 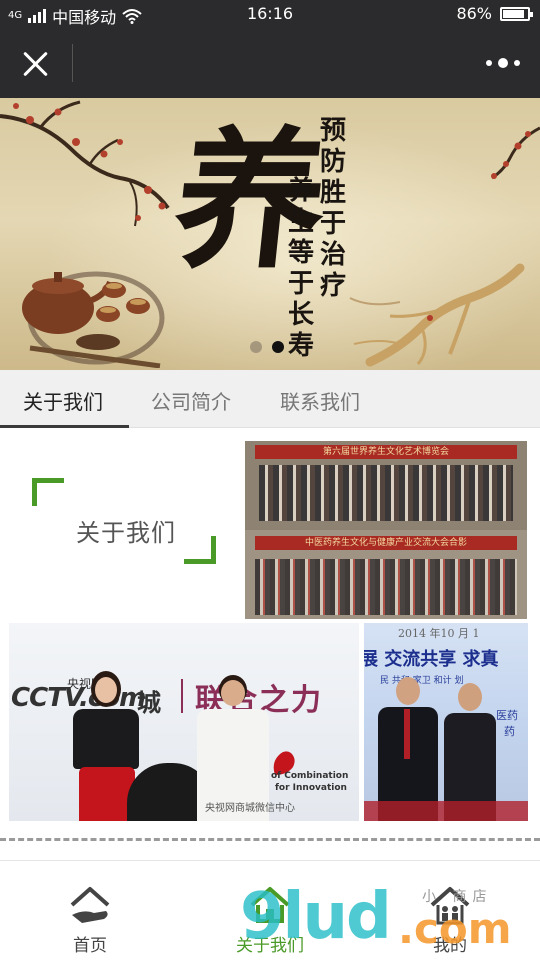 What do you see at coordinates (270, 399) in the screenshot?
I see `tab-bar: 关于我们 公司简介 联系我们` at bounding box center [270, 399].